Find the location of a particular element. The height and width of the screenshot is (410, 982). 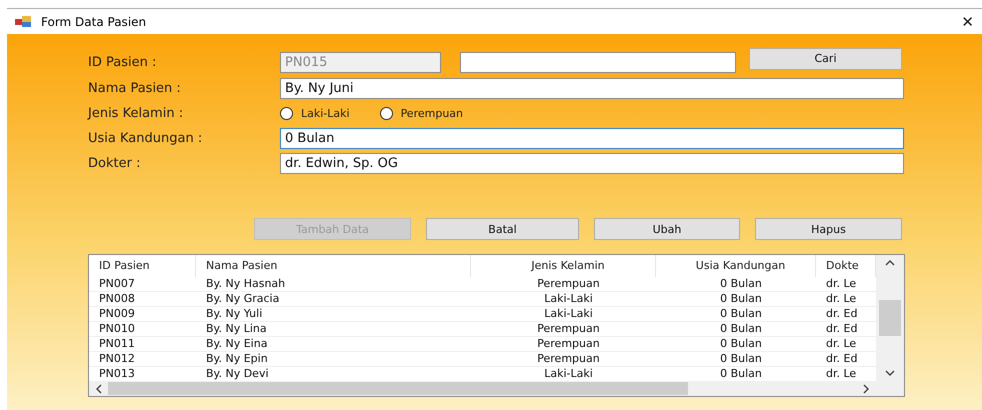

table-cell: PN011 is located at coordinates (142, 344).